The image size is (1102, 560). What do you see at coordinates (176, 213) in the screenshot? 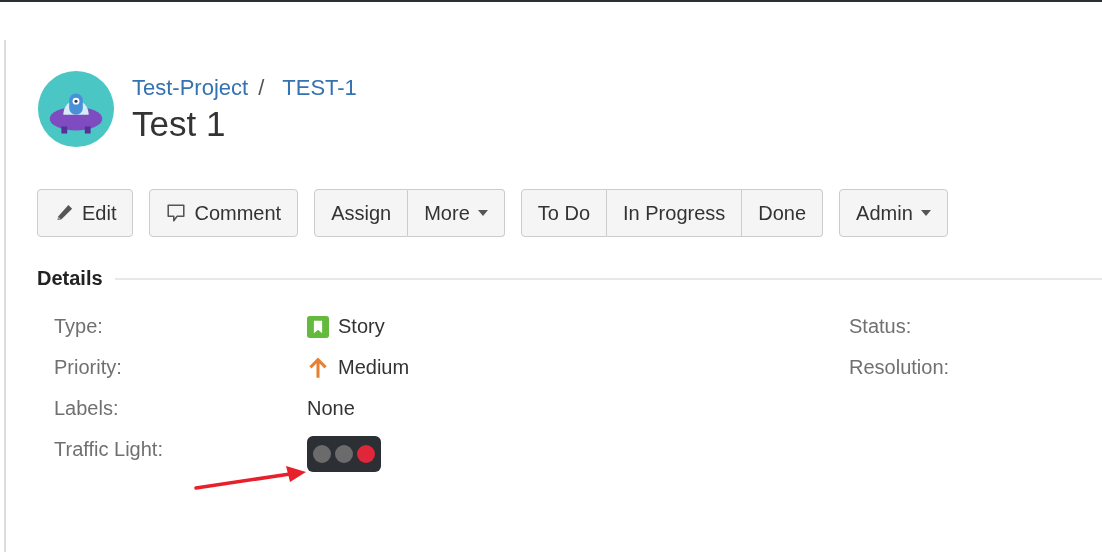
I see `speech-bubble-icon` at bounding box center [176, 213].